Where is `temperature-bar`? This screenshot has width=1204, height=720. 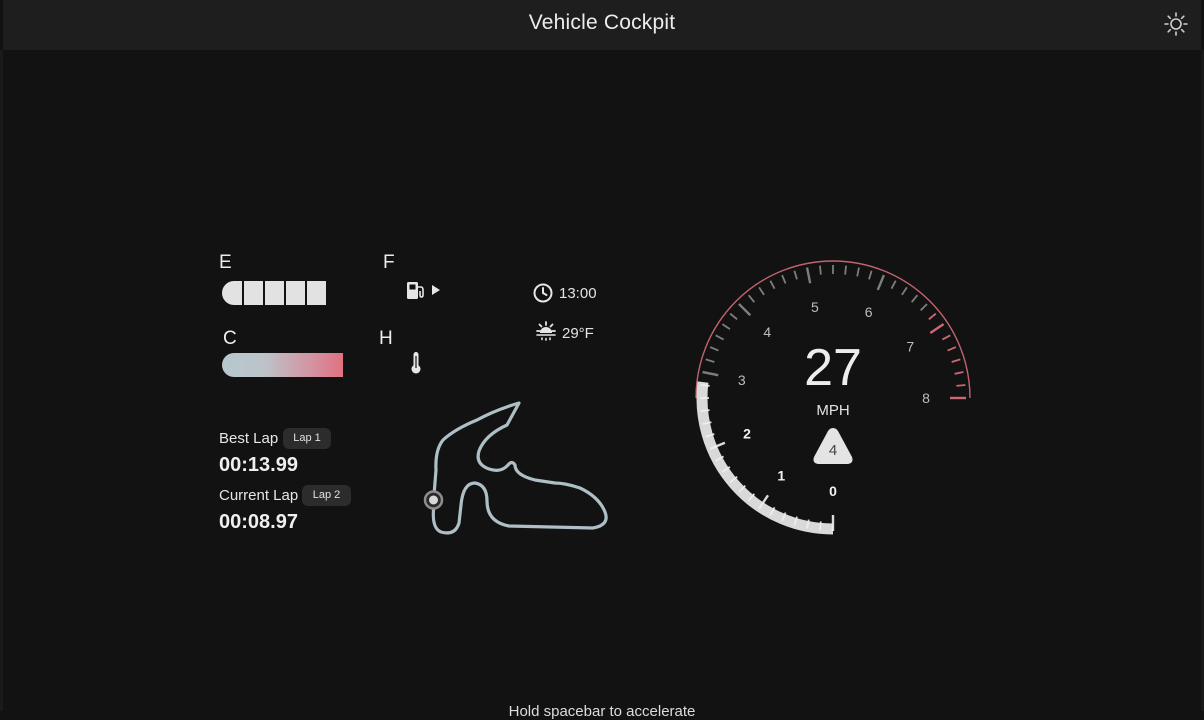
temperature-bar is located at coordinates (306, 365).